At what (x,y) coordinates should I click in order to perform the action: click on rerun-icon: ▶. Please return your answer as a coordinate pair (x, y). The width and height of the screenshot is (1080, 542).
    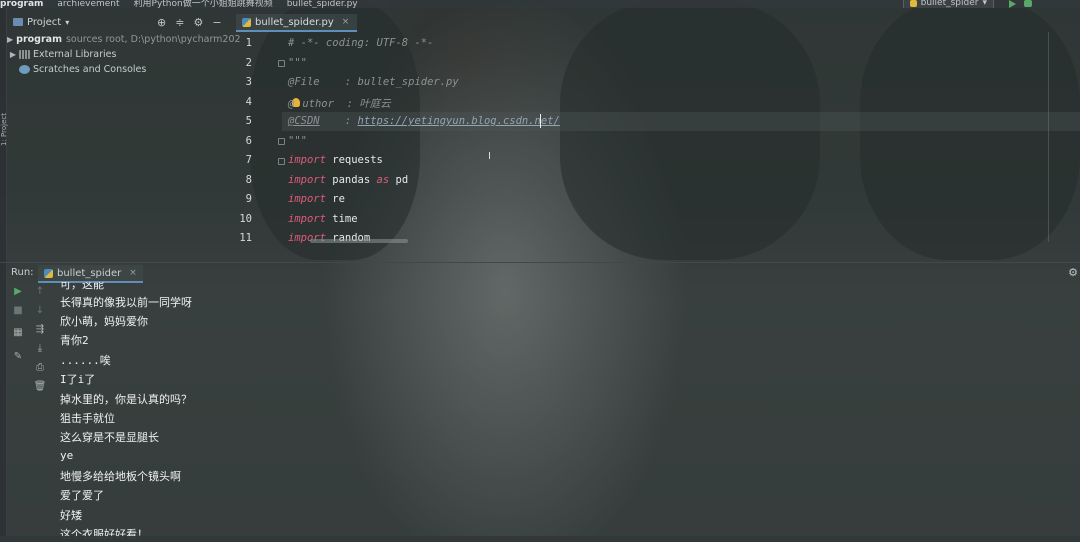
    Looking at the image, I should click on (18, 292).